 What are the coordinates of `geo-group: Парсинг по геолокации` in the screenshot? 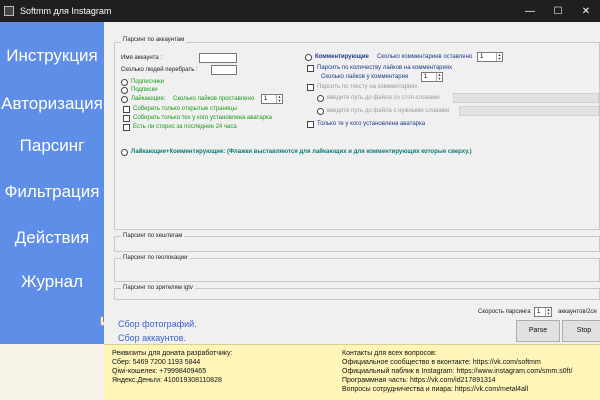 It's located at (357, 268).